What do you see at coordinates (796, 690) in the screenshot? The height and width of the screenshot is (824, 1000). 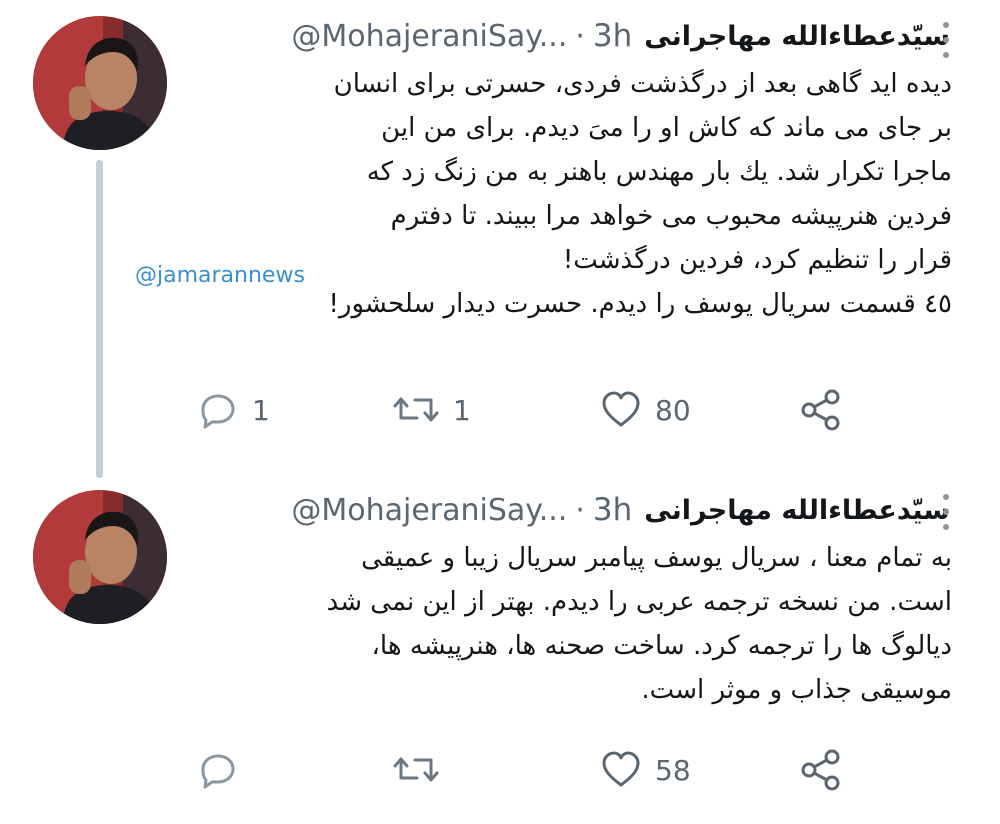 I see `tweet-text-line: موسیقی جذاب و موثر است.` at bounding box center [796, 690].